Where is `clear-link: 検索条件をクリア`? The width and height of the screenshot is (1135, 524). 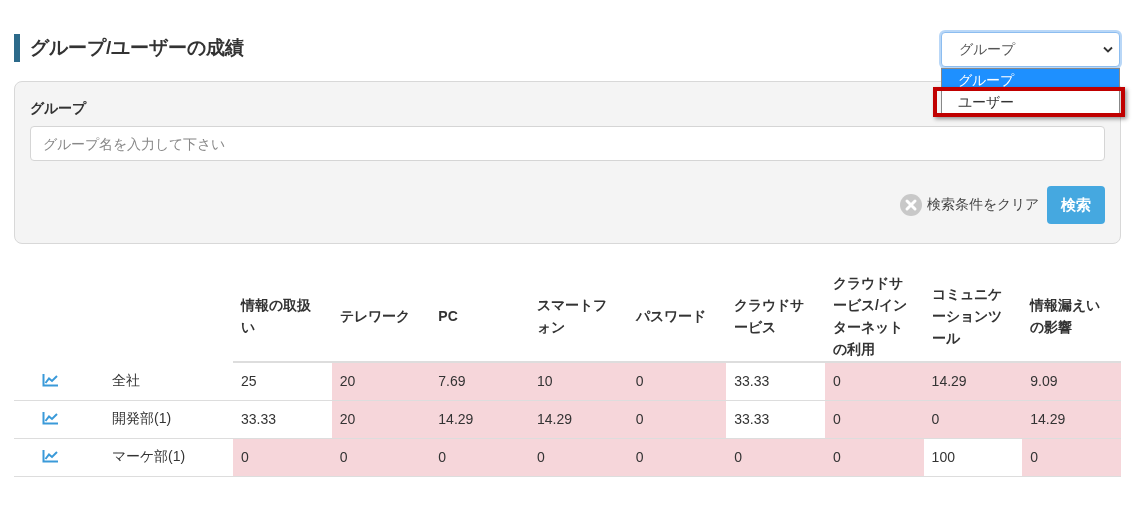 clear-link: 検索条件をクリア is located at coordinates (969, 205).